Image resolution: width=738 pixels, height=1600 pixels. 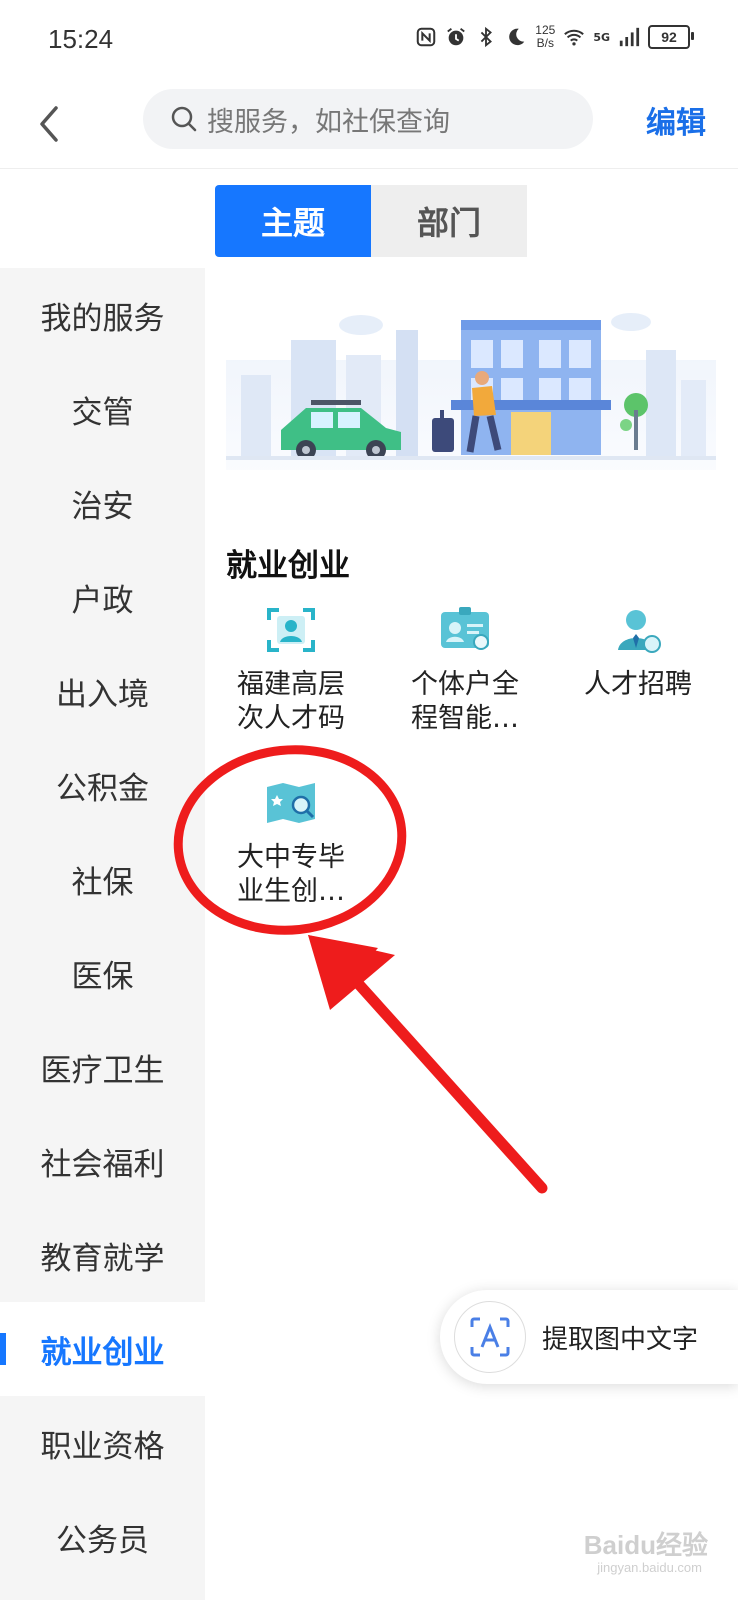 What do you see at coordinates (428, 1064) in the screenshot?
I see `pointer-arrow` at bounding box center [428, 1064].